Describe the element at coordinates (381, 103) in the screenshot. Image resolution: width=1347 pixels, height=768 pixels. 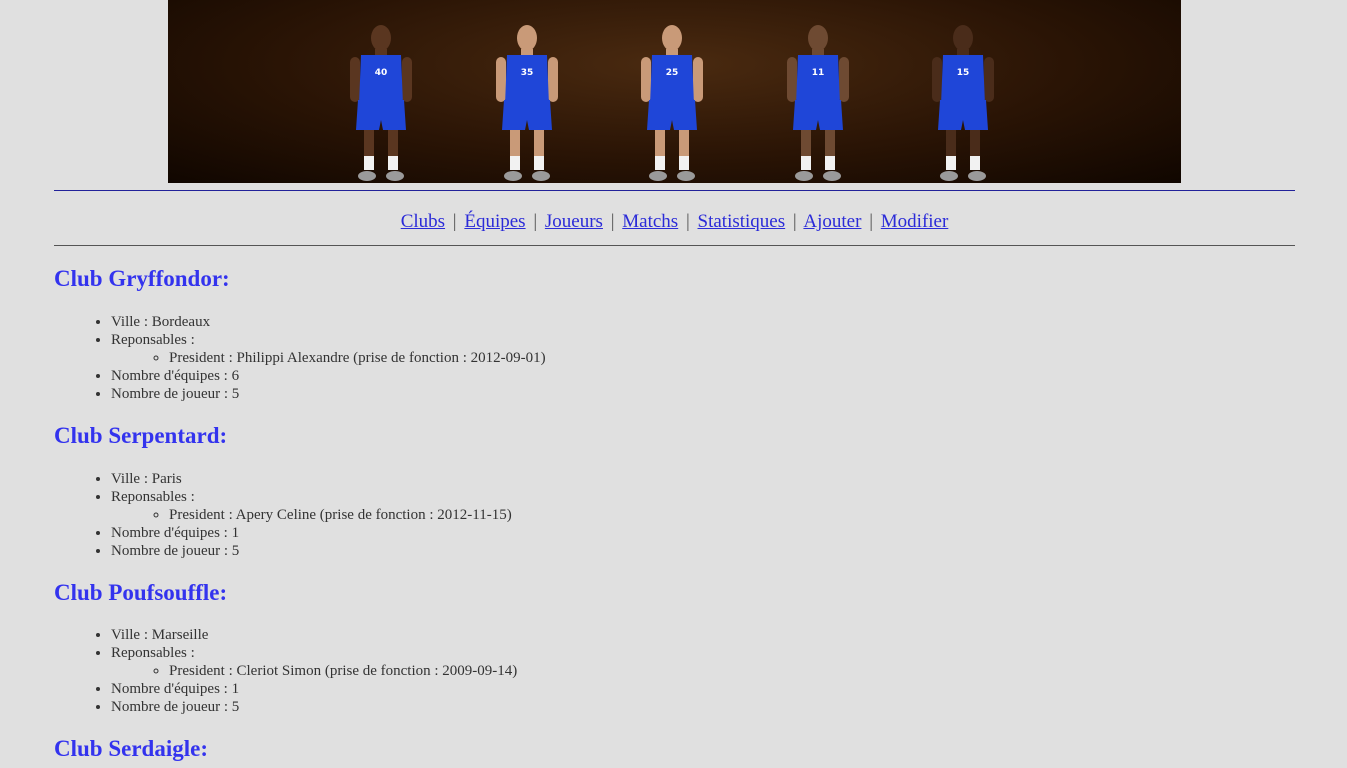
I see `player-figure: 40` at that location.